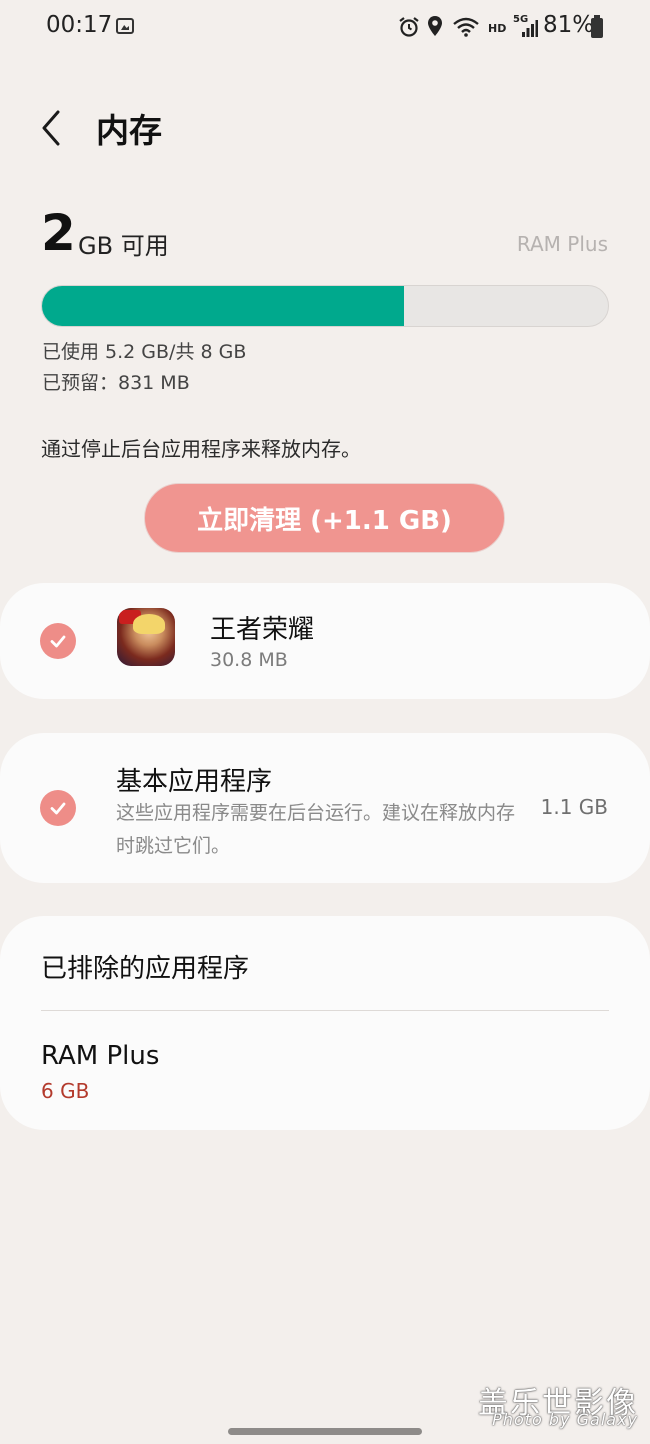 The width and height of the screenshot is (650, 1444). Describe the element at coordinates (116, 383) in the screenshot. I see `reserved-memory-text: 已预留：831 MB` at that location.